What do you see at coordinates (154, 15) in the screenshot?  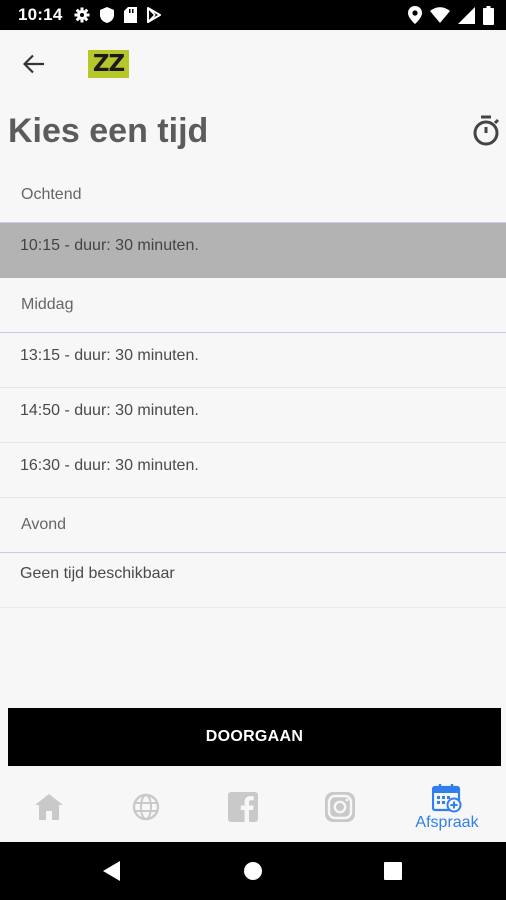 I see `play-store-icon` at bounding box center [154, 15].